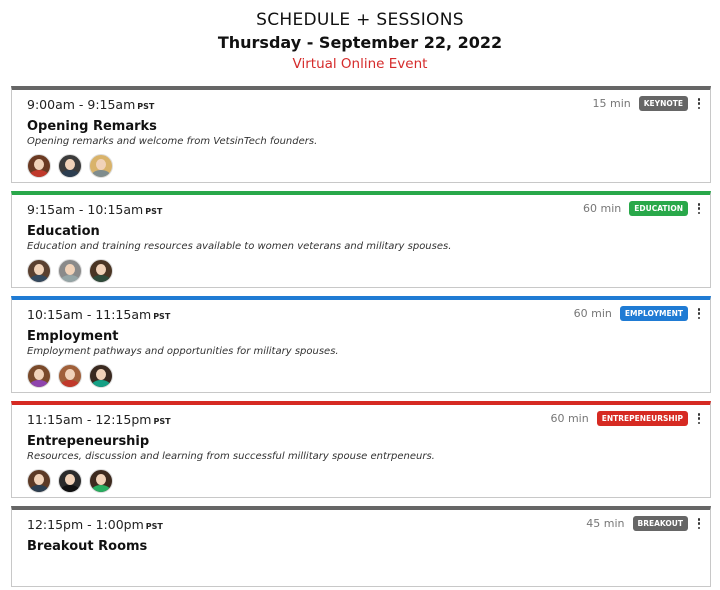 Image resolution: width=720 pixels, height=590 pixels. What do you see at coordinates (360, 20) in the screenshot?
I see `page-title: SCHEDULE + SESSIONS` at bounding box center [360, 20].